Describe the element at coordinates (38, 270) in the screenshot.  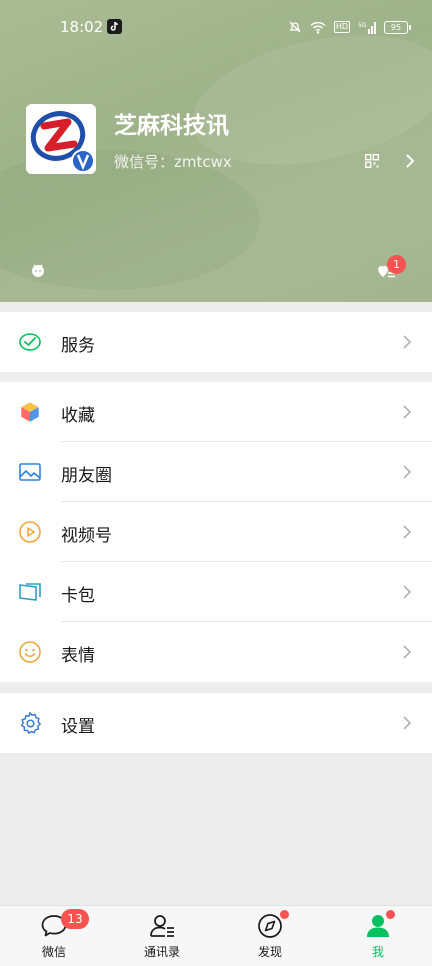
I see `status-add-icon` at that location.